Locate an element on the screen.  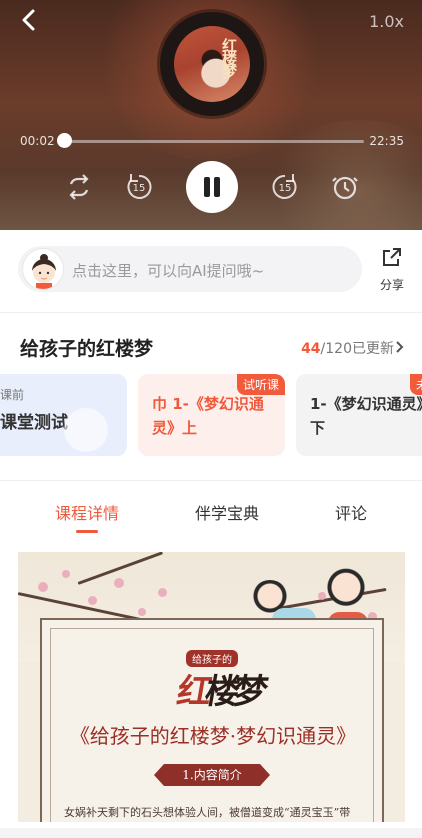
poster-body-text: 女娲补天剩下的石头想体验人间，被僧道变成“通灵宝玉”带 is located at coordinates (207, 812).